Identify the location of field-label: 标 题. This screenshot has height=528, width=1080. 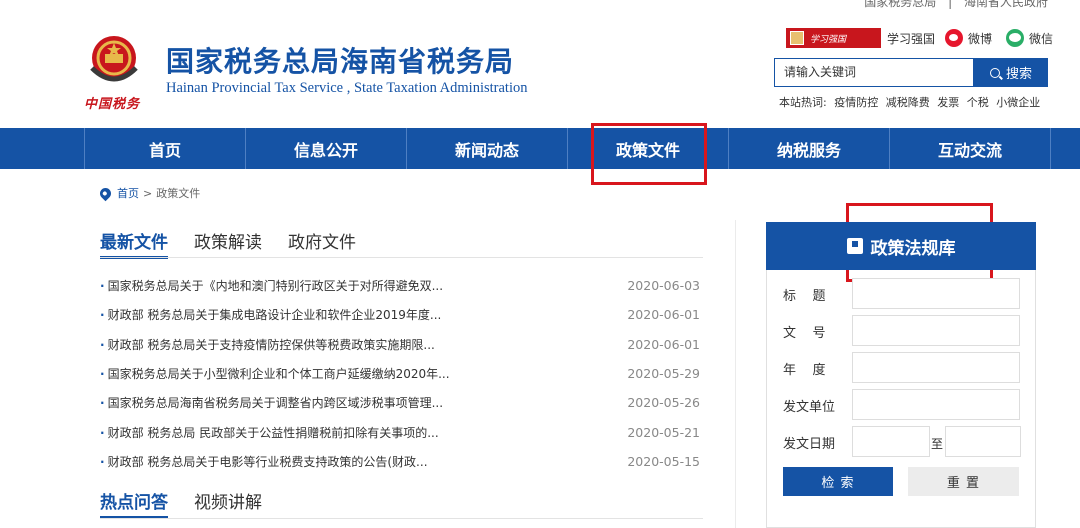
(804, 296).